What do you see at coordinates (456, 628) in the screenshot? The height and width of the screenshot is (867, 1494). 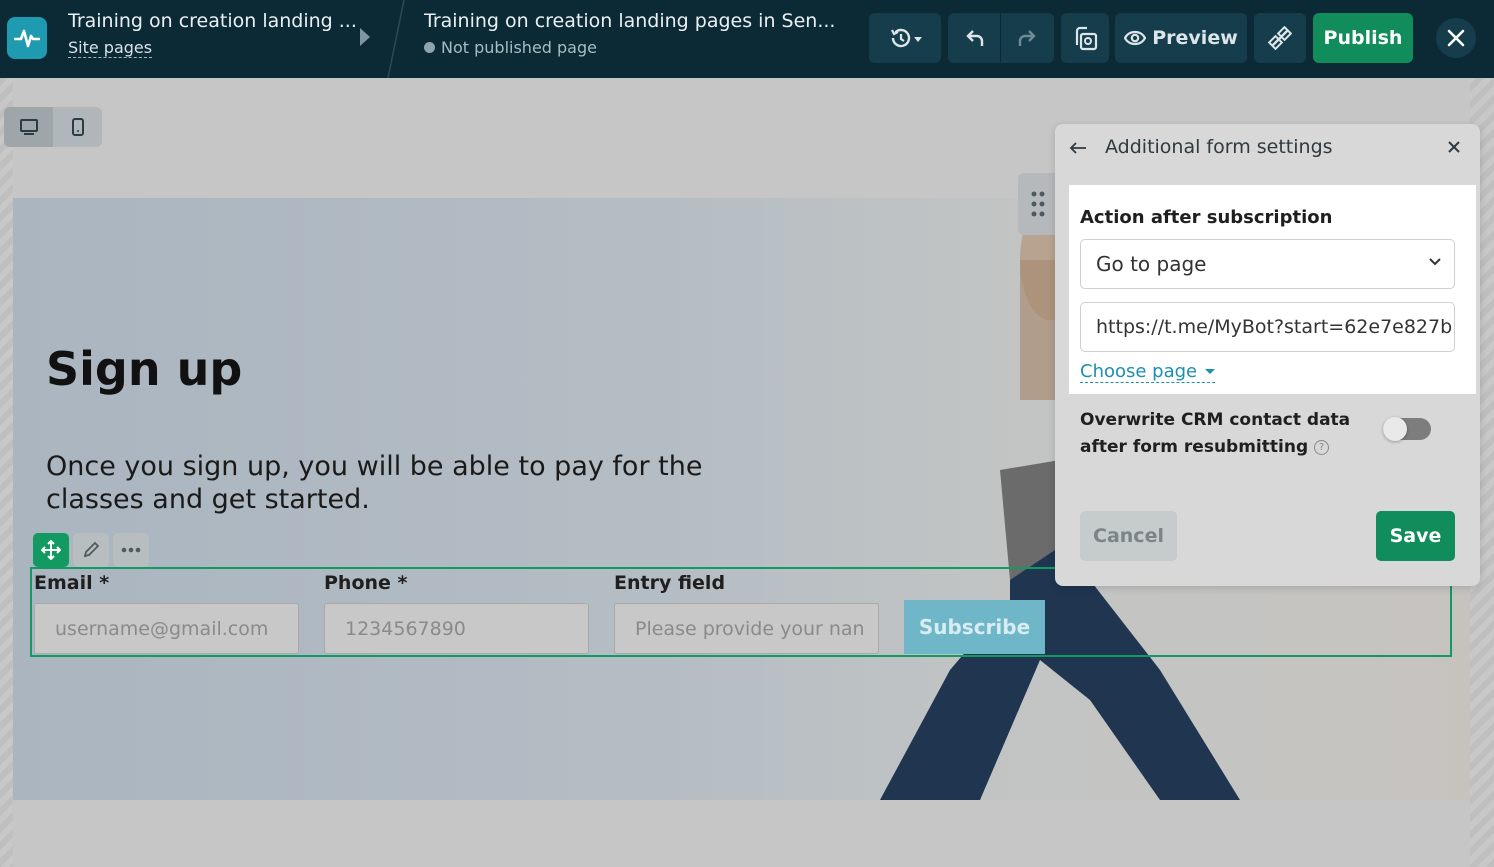 I see `phone-field: 1234567890` at bounding box center [456, 628].